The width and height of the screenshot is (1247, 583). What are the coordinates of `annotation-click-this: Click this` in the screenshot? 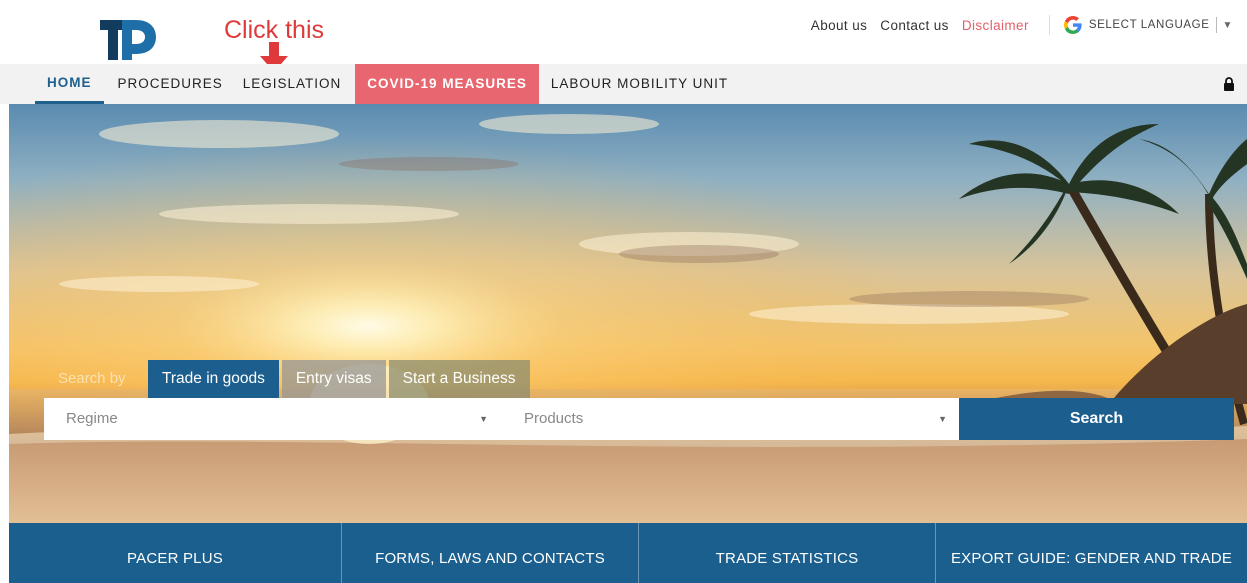 It's located at (274, 30).